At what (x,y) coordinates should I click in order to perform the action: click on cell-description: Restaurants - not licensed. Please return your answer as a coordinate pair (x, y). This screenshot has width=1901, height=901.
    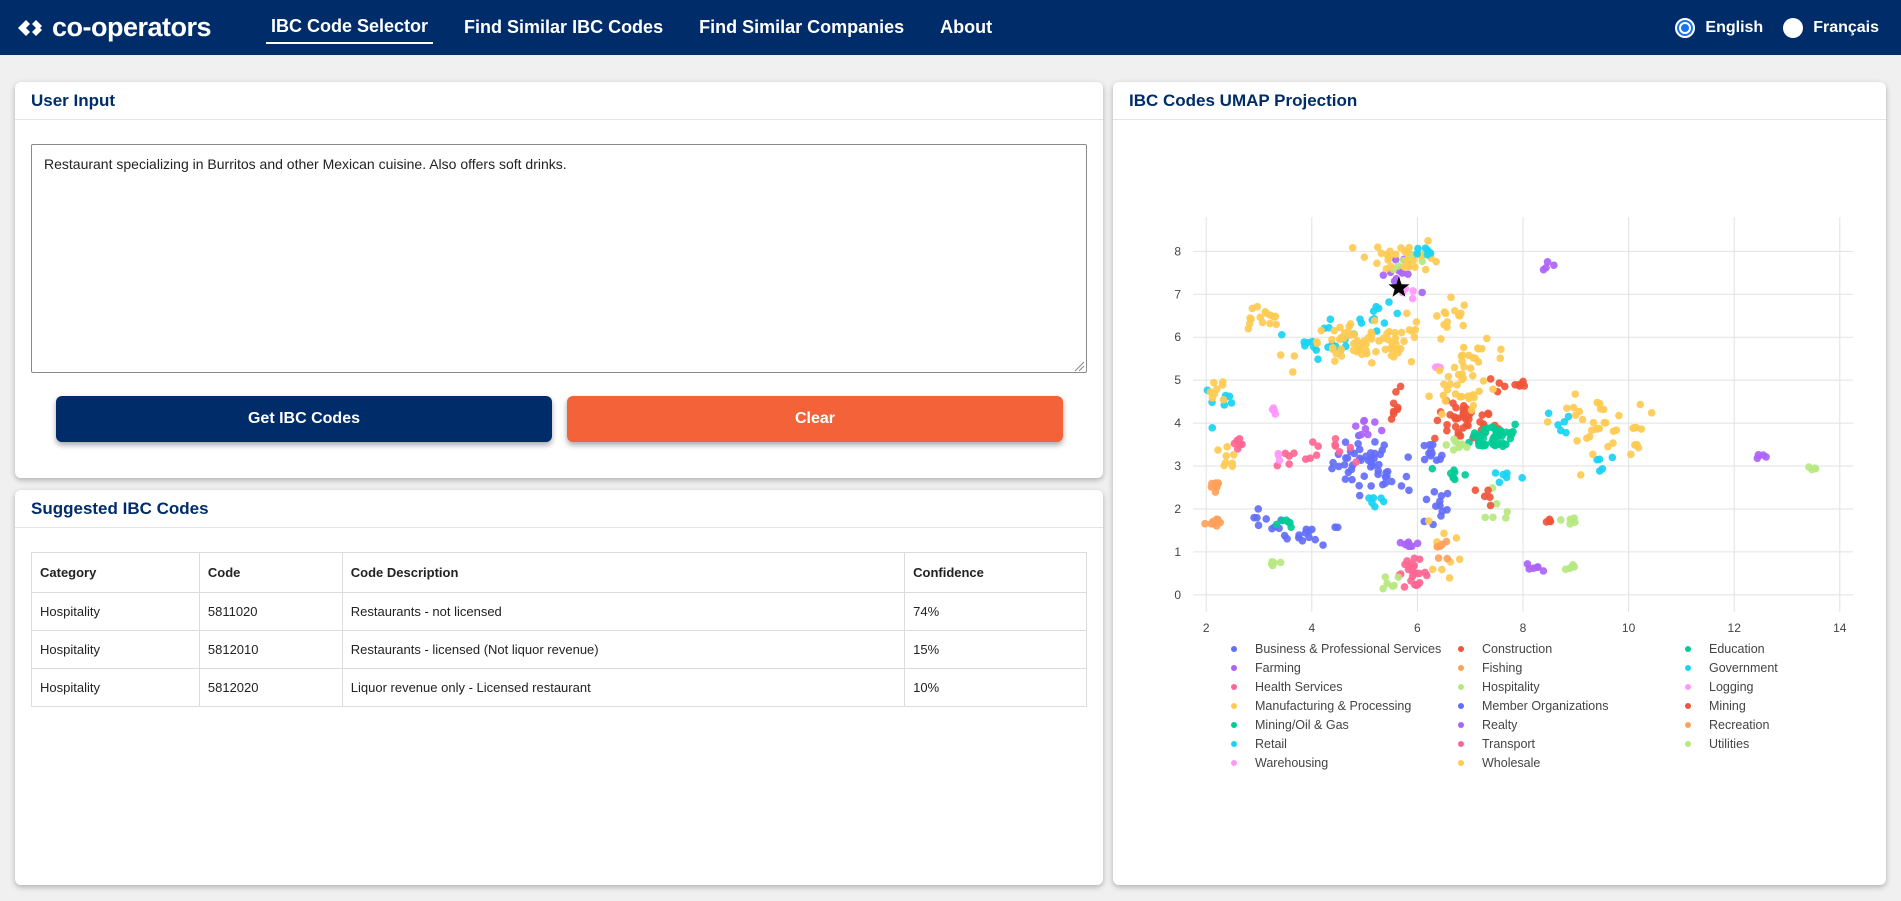
    Looking at the image, I should click on (623, 611).